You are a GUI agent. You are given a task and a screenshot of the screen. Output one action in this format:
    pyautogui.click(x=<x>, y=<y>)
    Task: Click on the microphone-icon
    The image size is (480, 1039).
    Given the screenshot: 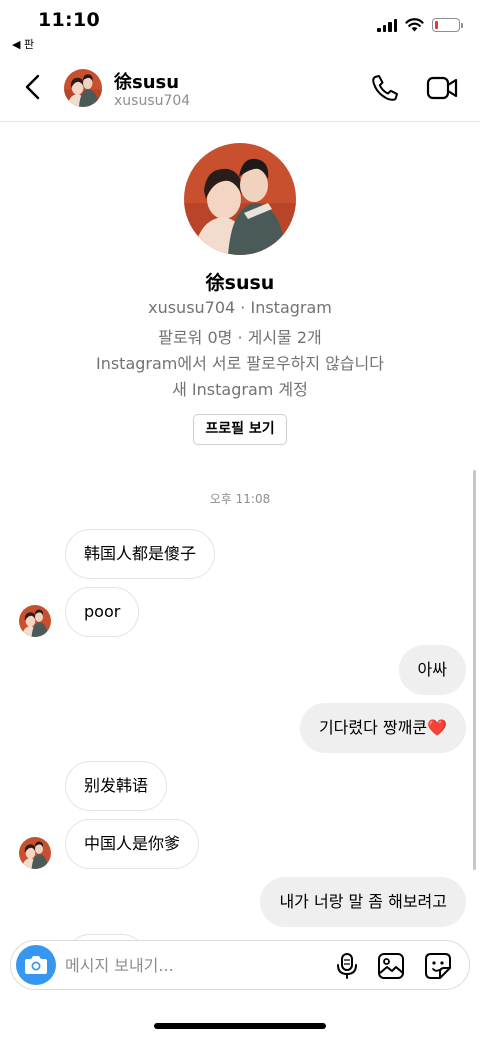 What is the action you would take?
    pyautogui.click(x=347, y=966)
    